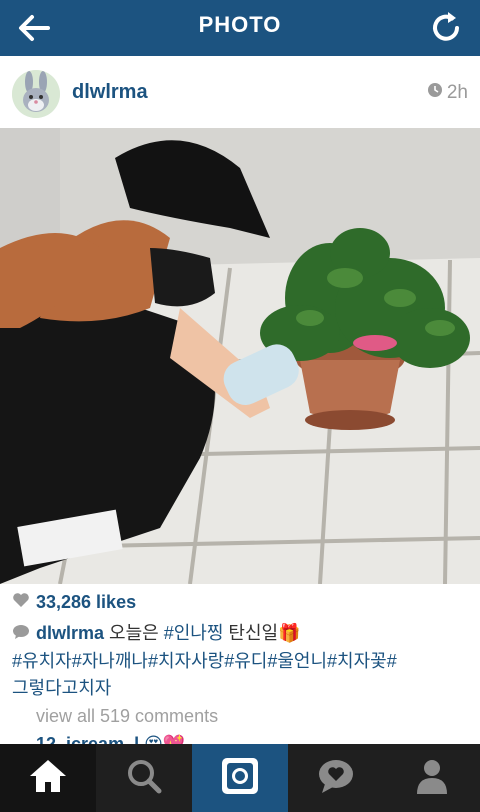 The width and height of the screenshot is (480, 812). Describe the element at coordinates (204, 661) in the screenshot. I see `caption-hashtags: #유치자#자나깨나#치자사랑#유디#울언니#치자꽃#` at that location.